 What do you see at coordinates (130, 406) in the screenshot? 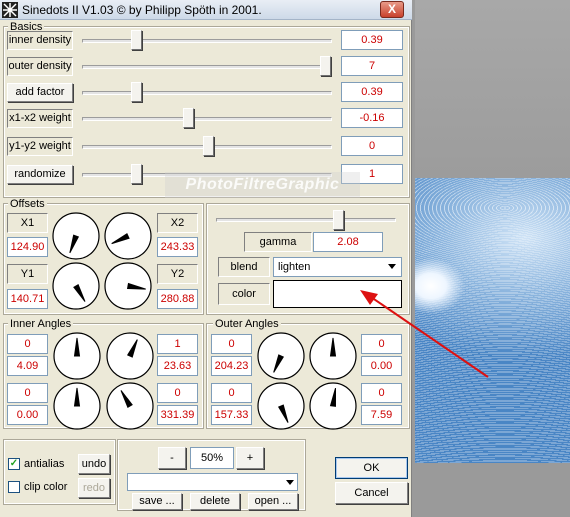
I see `inner-bottom-right-dial` at bounding box center [130, 406].